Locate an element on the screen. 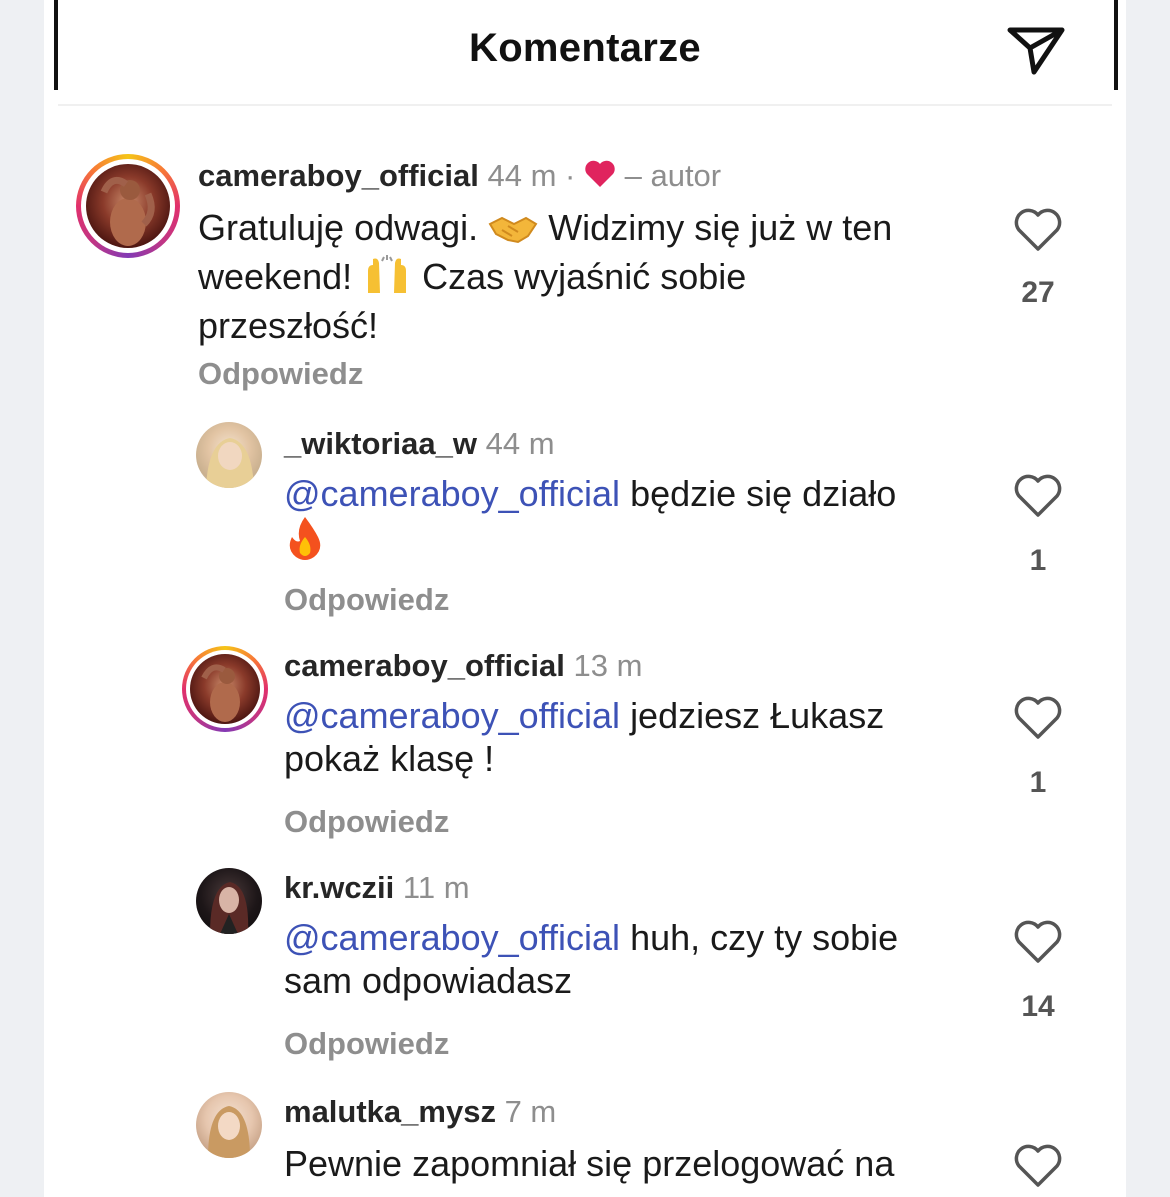 The height and width of the screenshot is (1197, 1170). comment-text: @cameraboy_official będzie się działo is located at coordinates (644, 521).